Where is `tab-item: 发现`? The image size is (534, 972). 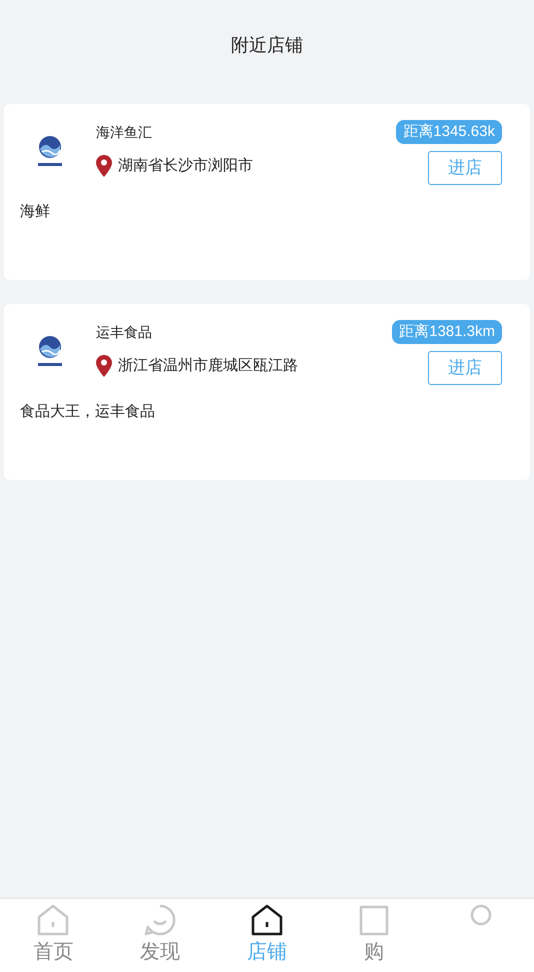
tab-item: 发现 is located at coordinates (160, 935).